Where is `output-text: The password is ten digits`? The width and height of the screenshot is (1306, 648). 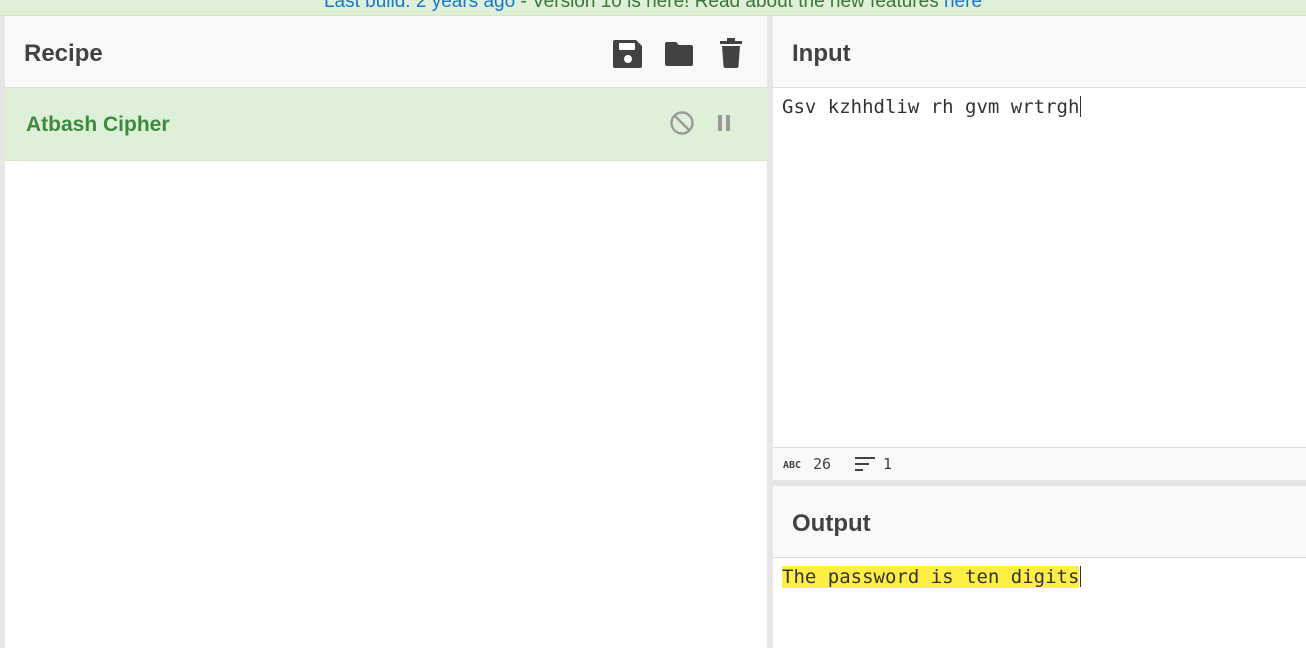 output-text: The password is ten digits is located at coordinates (931, 577).